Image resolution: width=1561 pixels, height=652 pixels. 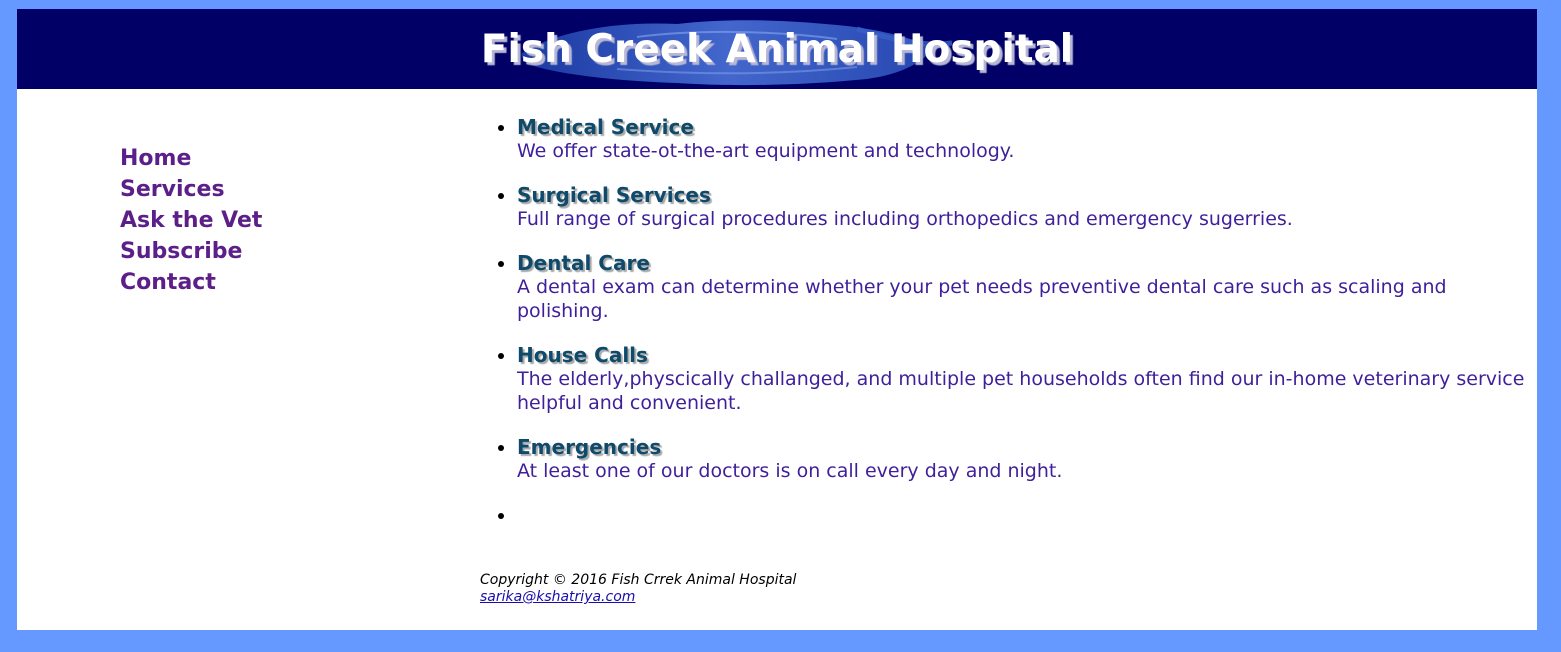 What do you see at coordinates (1021, 515) in the screenshot?
I see `empty-list-item` at bounding box center [1021, 515].